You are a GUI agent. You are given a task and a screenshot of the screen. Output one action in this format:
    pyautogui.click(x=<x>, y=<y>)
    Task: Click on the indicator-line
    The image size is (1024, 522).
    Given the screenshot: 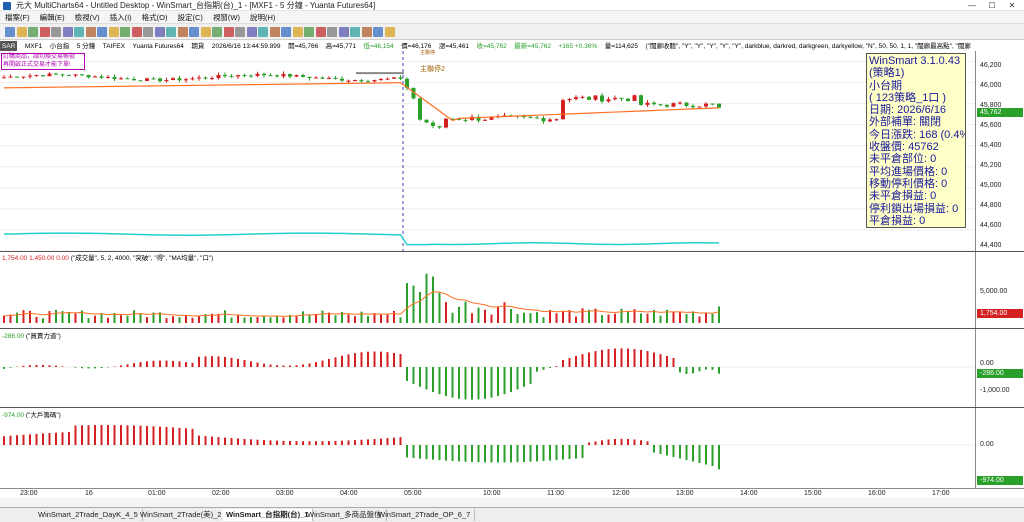 What is the action you would take?
    pyautogui.click(x=361, y=239)
    